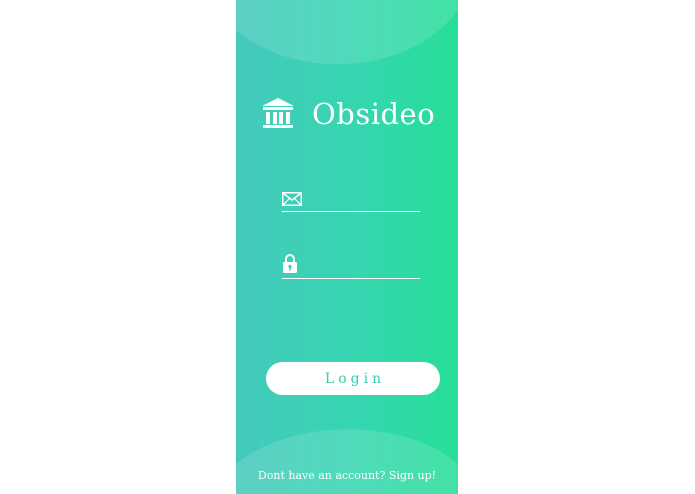 The width and height of the screenshot is (695, 494). Describe the element at coordinates (374, 113) in the screenshot. I see `app-title: Obsideo` at that location.